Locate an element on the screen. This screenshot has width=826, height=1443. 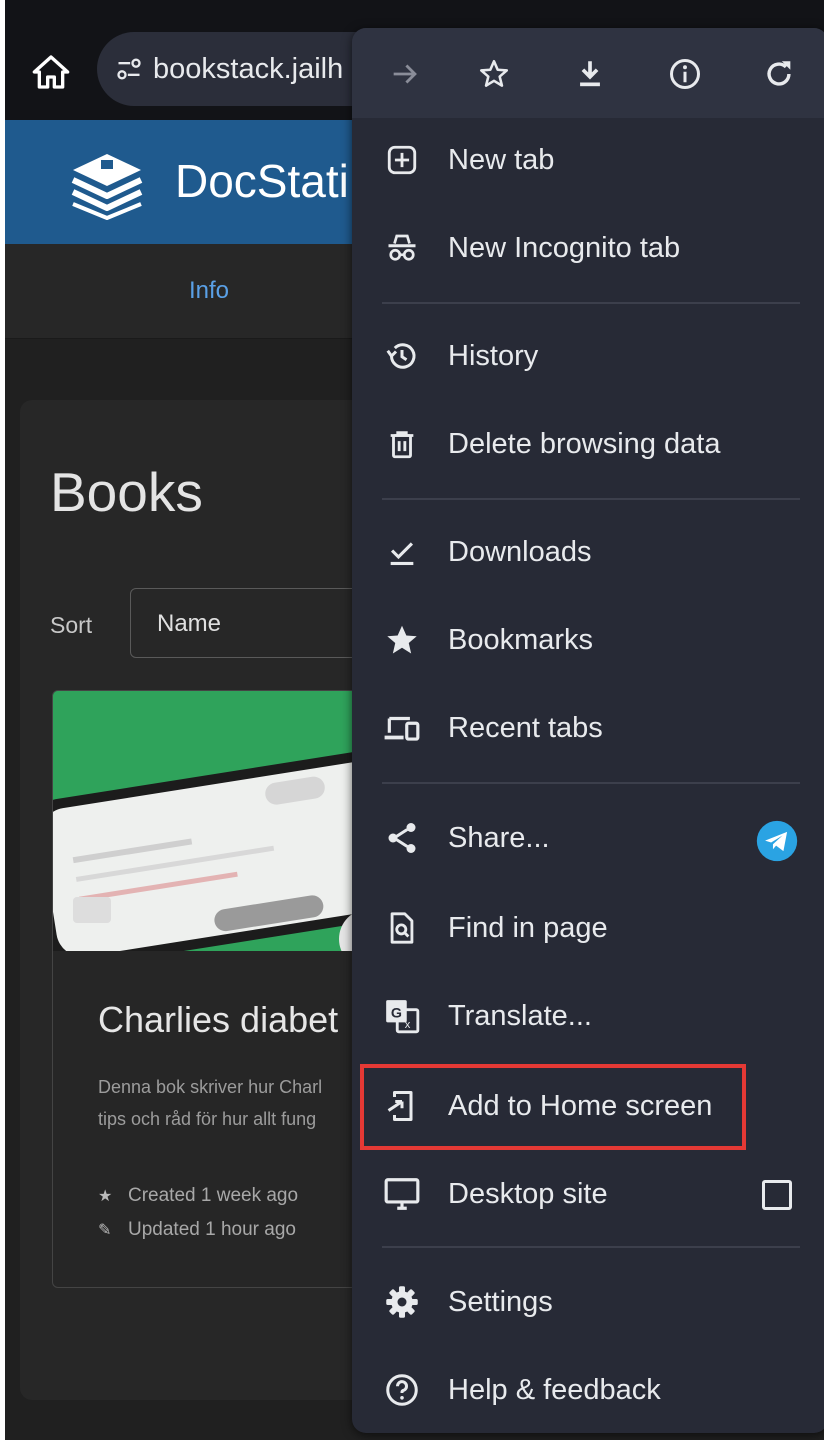
svg-text: x is located at coordinates (408, 1025).